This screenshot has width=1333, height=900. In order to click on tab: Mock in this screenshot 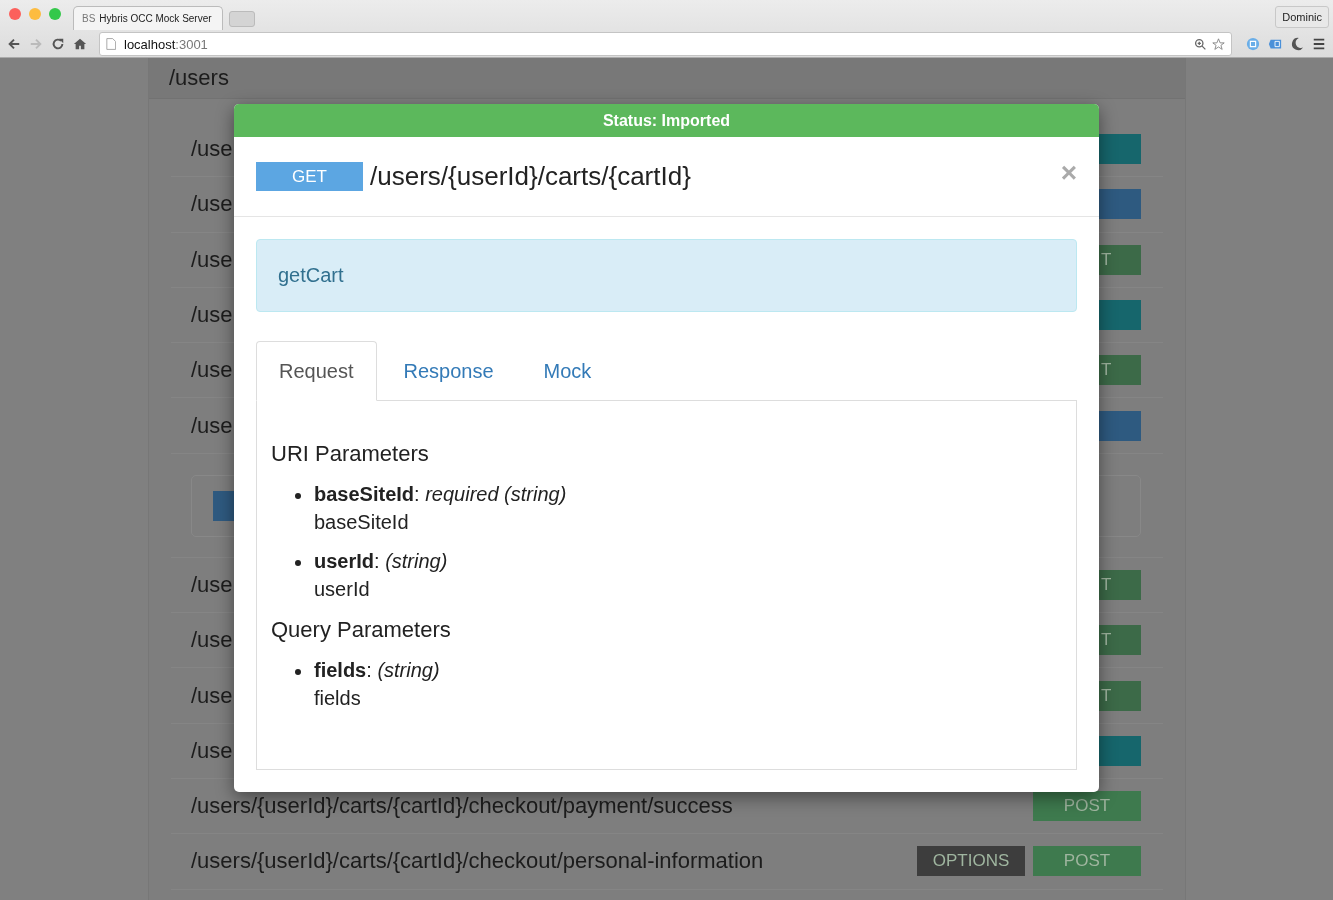, I will do `click(567, 371)`.